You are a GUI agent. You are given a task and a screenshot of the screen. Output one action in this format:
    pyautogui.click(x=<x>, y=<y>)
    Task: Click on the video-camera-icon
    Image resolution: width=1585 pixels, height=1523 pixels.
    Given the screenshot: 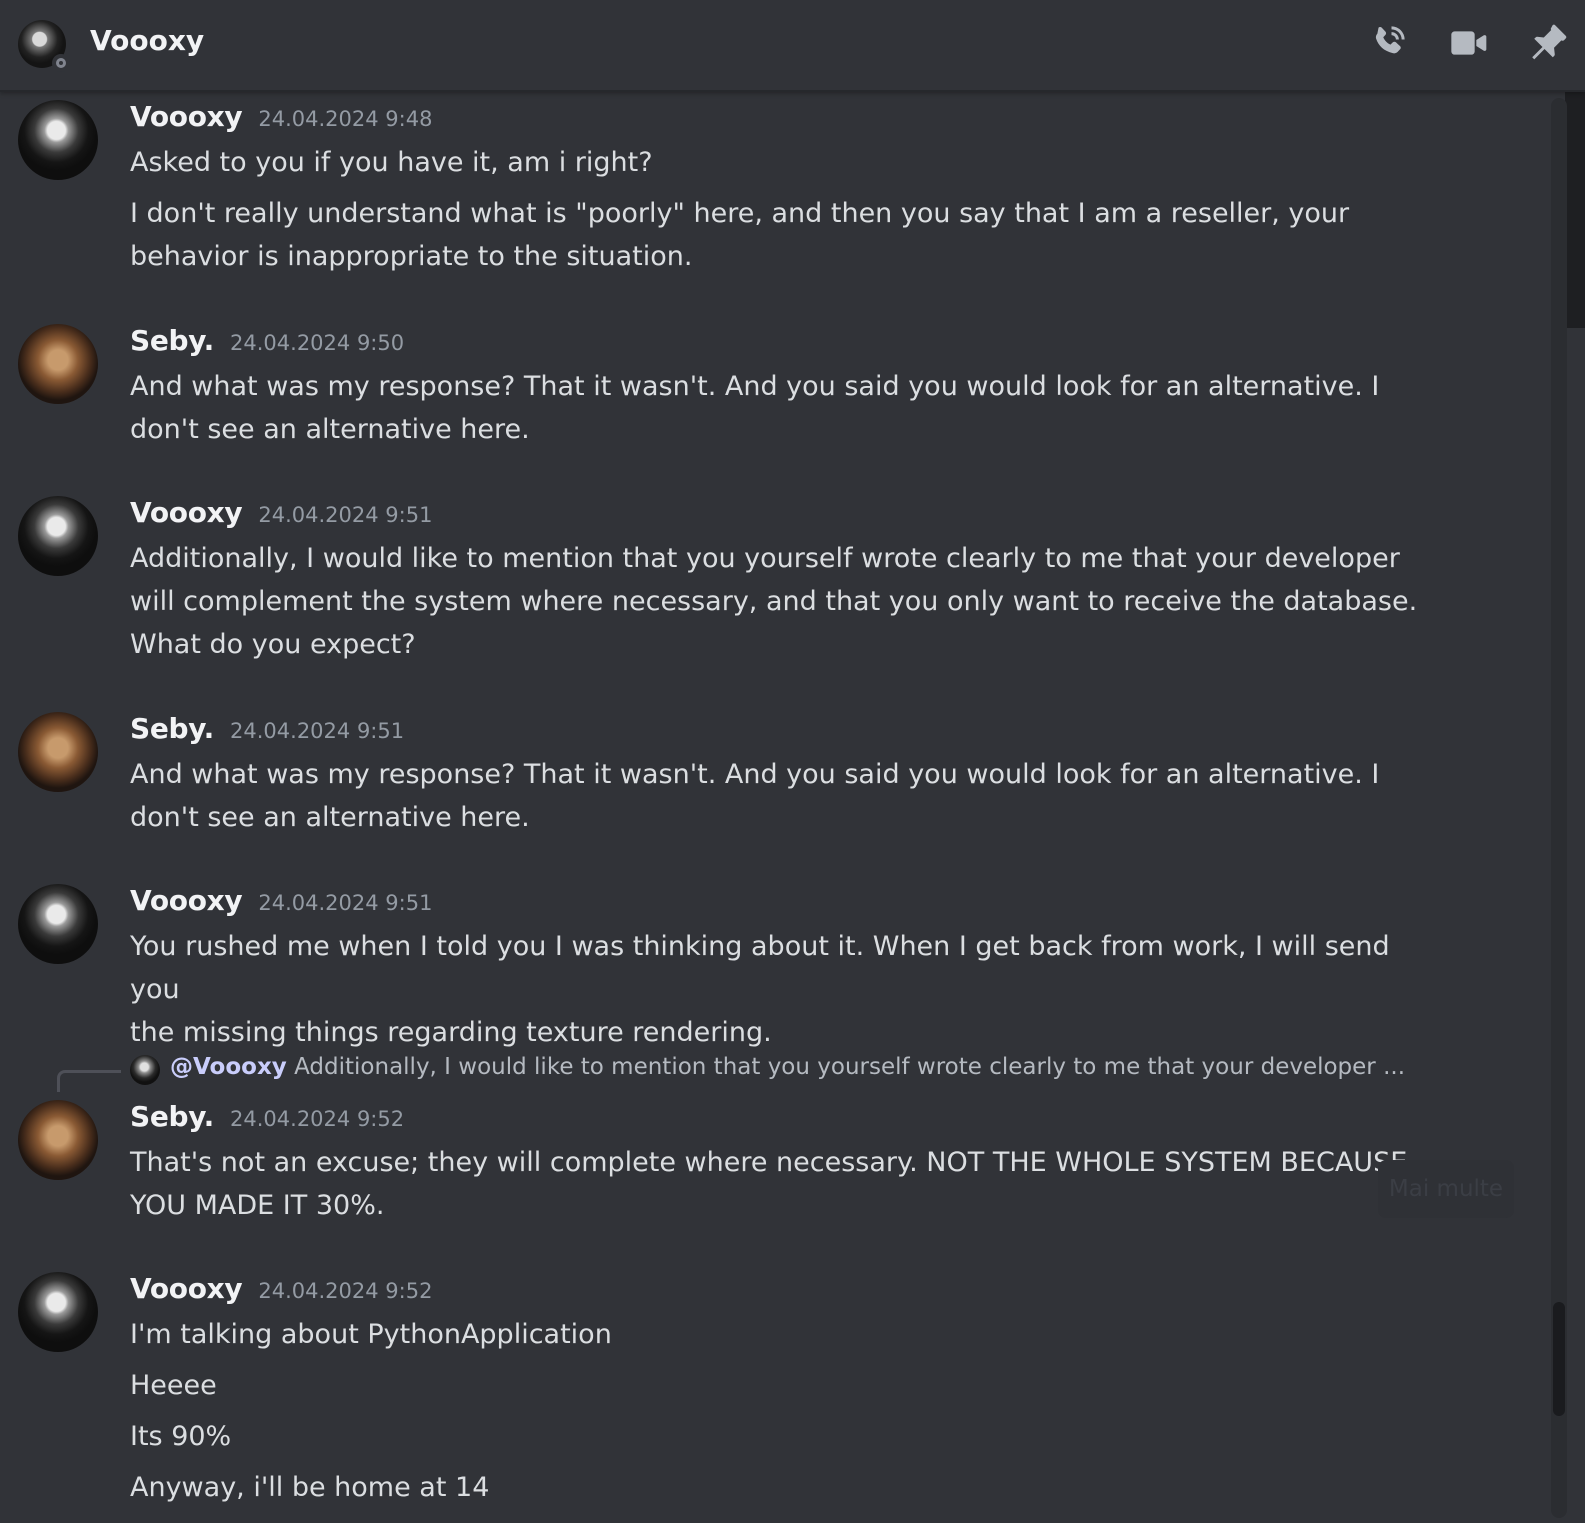 What is the action you would take?
    pyautogui.click(x=1468, y=43)
    